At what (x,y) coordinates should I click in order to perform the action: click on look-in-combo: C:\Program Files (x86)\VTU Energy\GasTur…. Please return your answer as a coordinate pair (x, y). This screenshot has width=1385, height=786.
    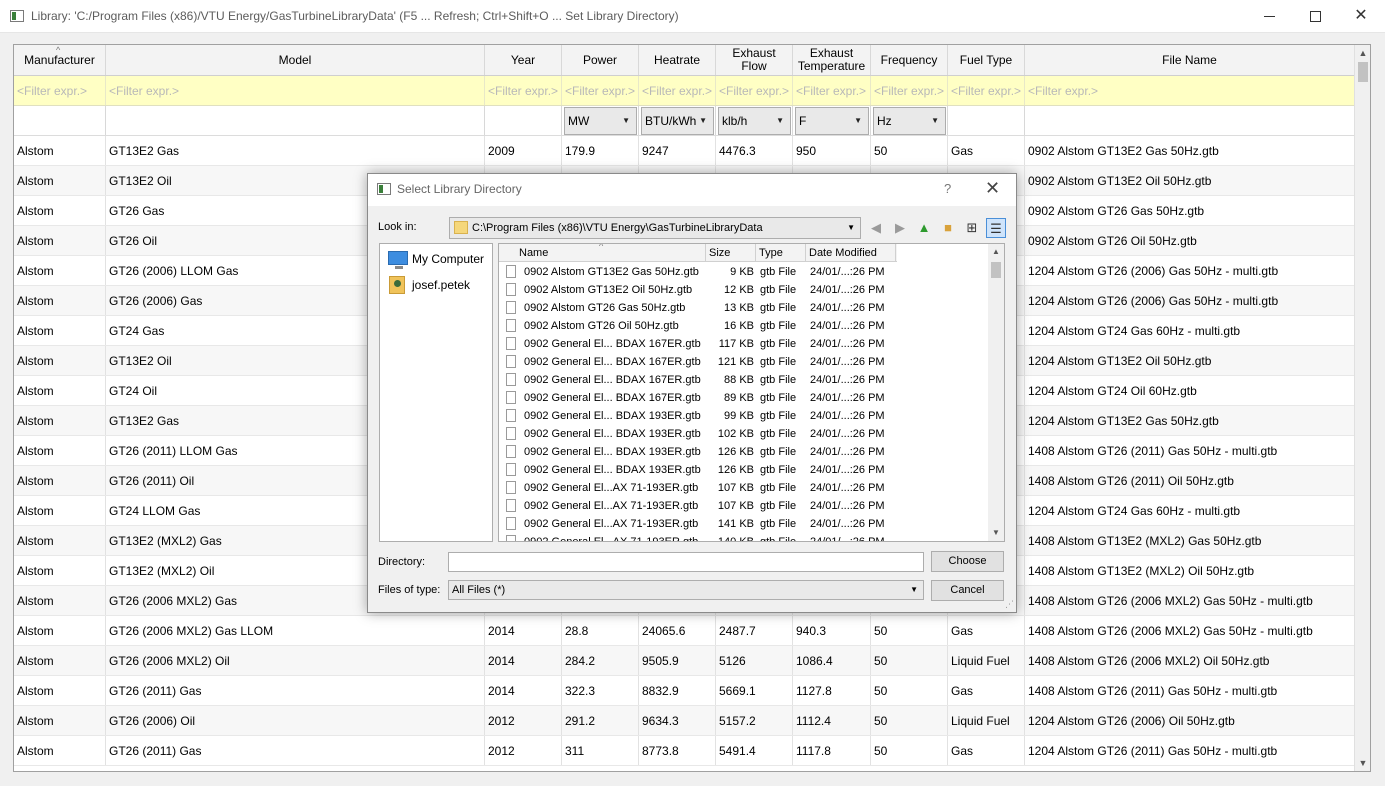
    Looking at the image, I should click on (655, 228).